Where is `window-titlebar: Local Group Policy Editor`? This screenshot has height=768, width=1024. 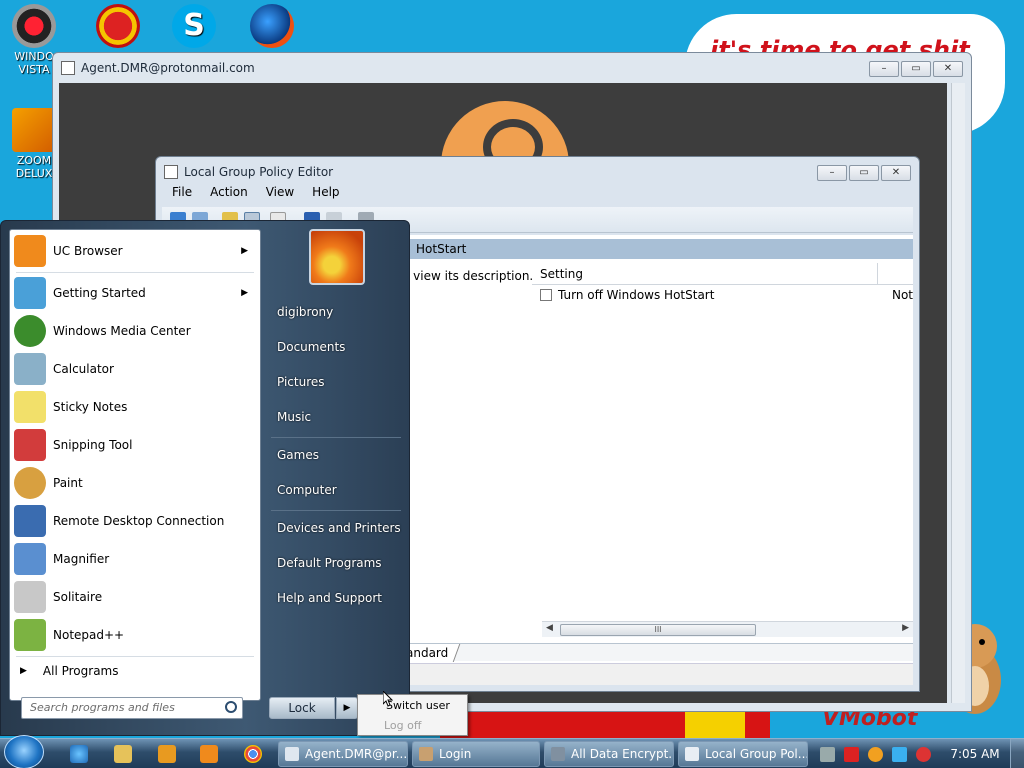
window-titlebar: Local Group Policy Editor is located at coordinates (537, 172).